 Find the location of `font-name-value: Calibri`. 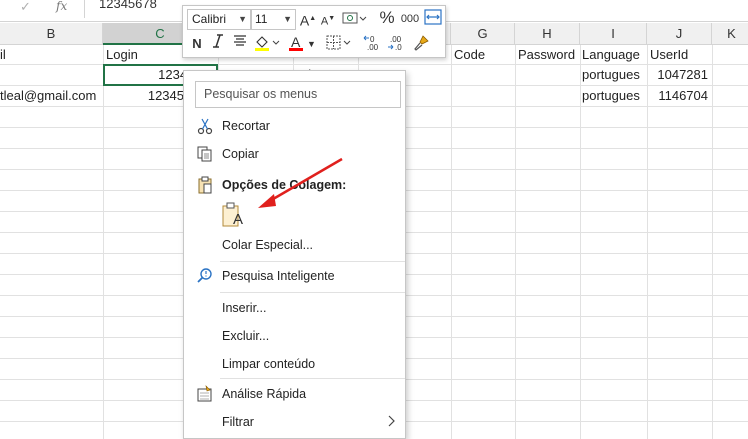

font-name-value: Calibri is located at coordinates (209, 19).